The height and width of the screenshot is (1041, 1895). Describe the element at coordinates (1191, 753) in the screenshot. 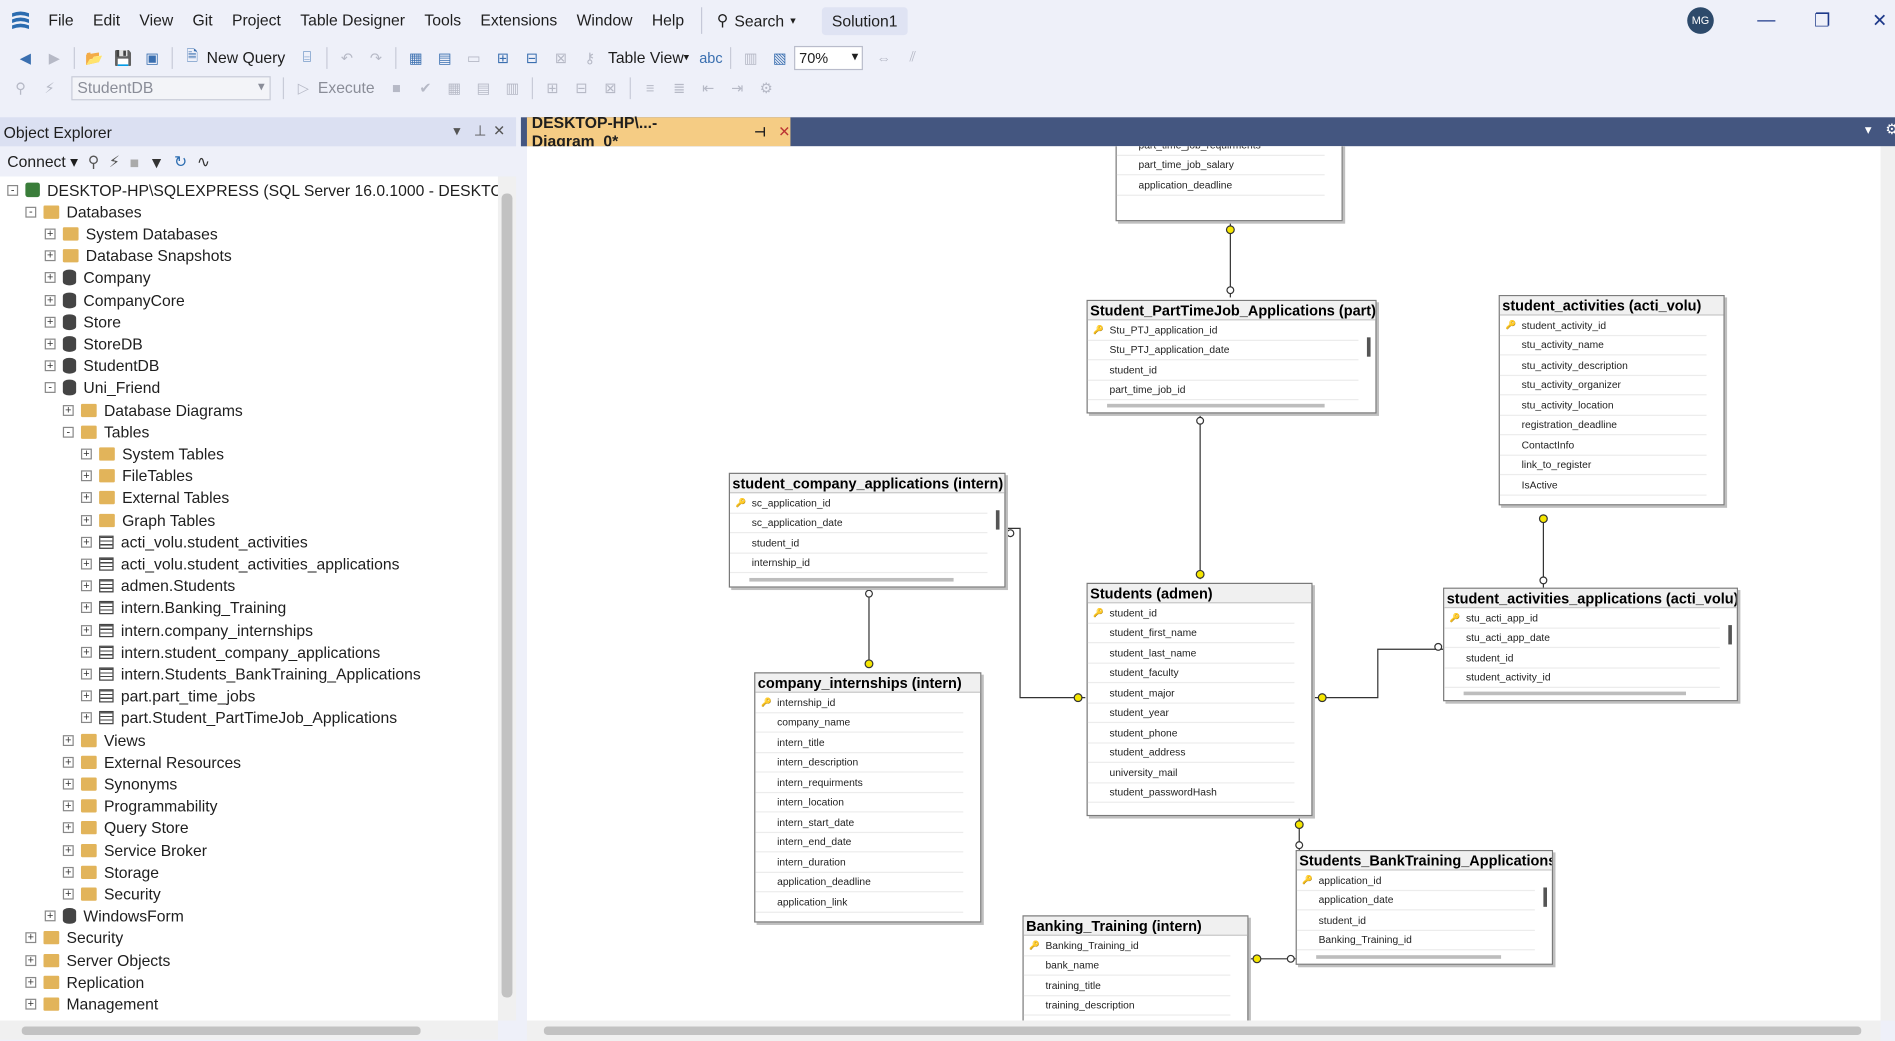

I see `diagram-column-row: student_address` at that location.